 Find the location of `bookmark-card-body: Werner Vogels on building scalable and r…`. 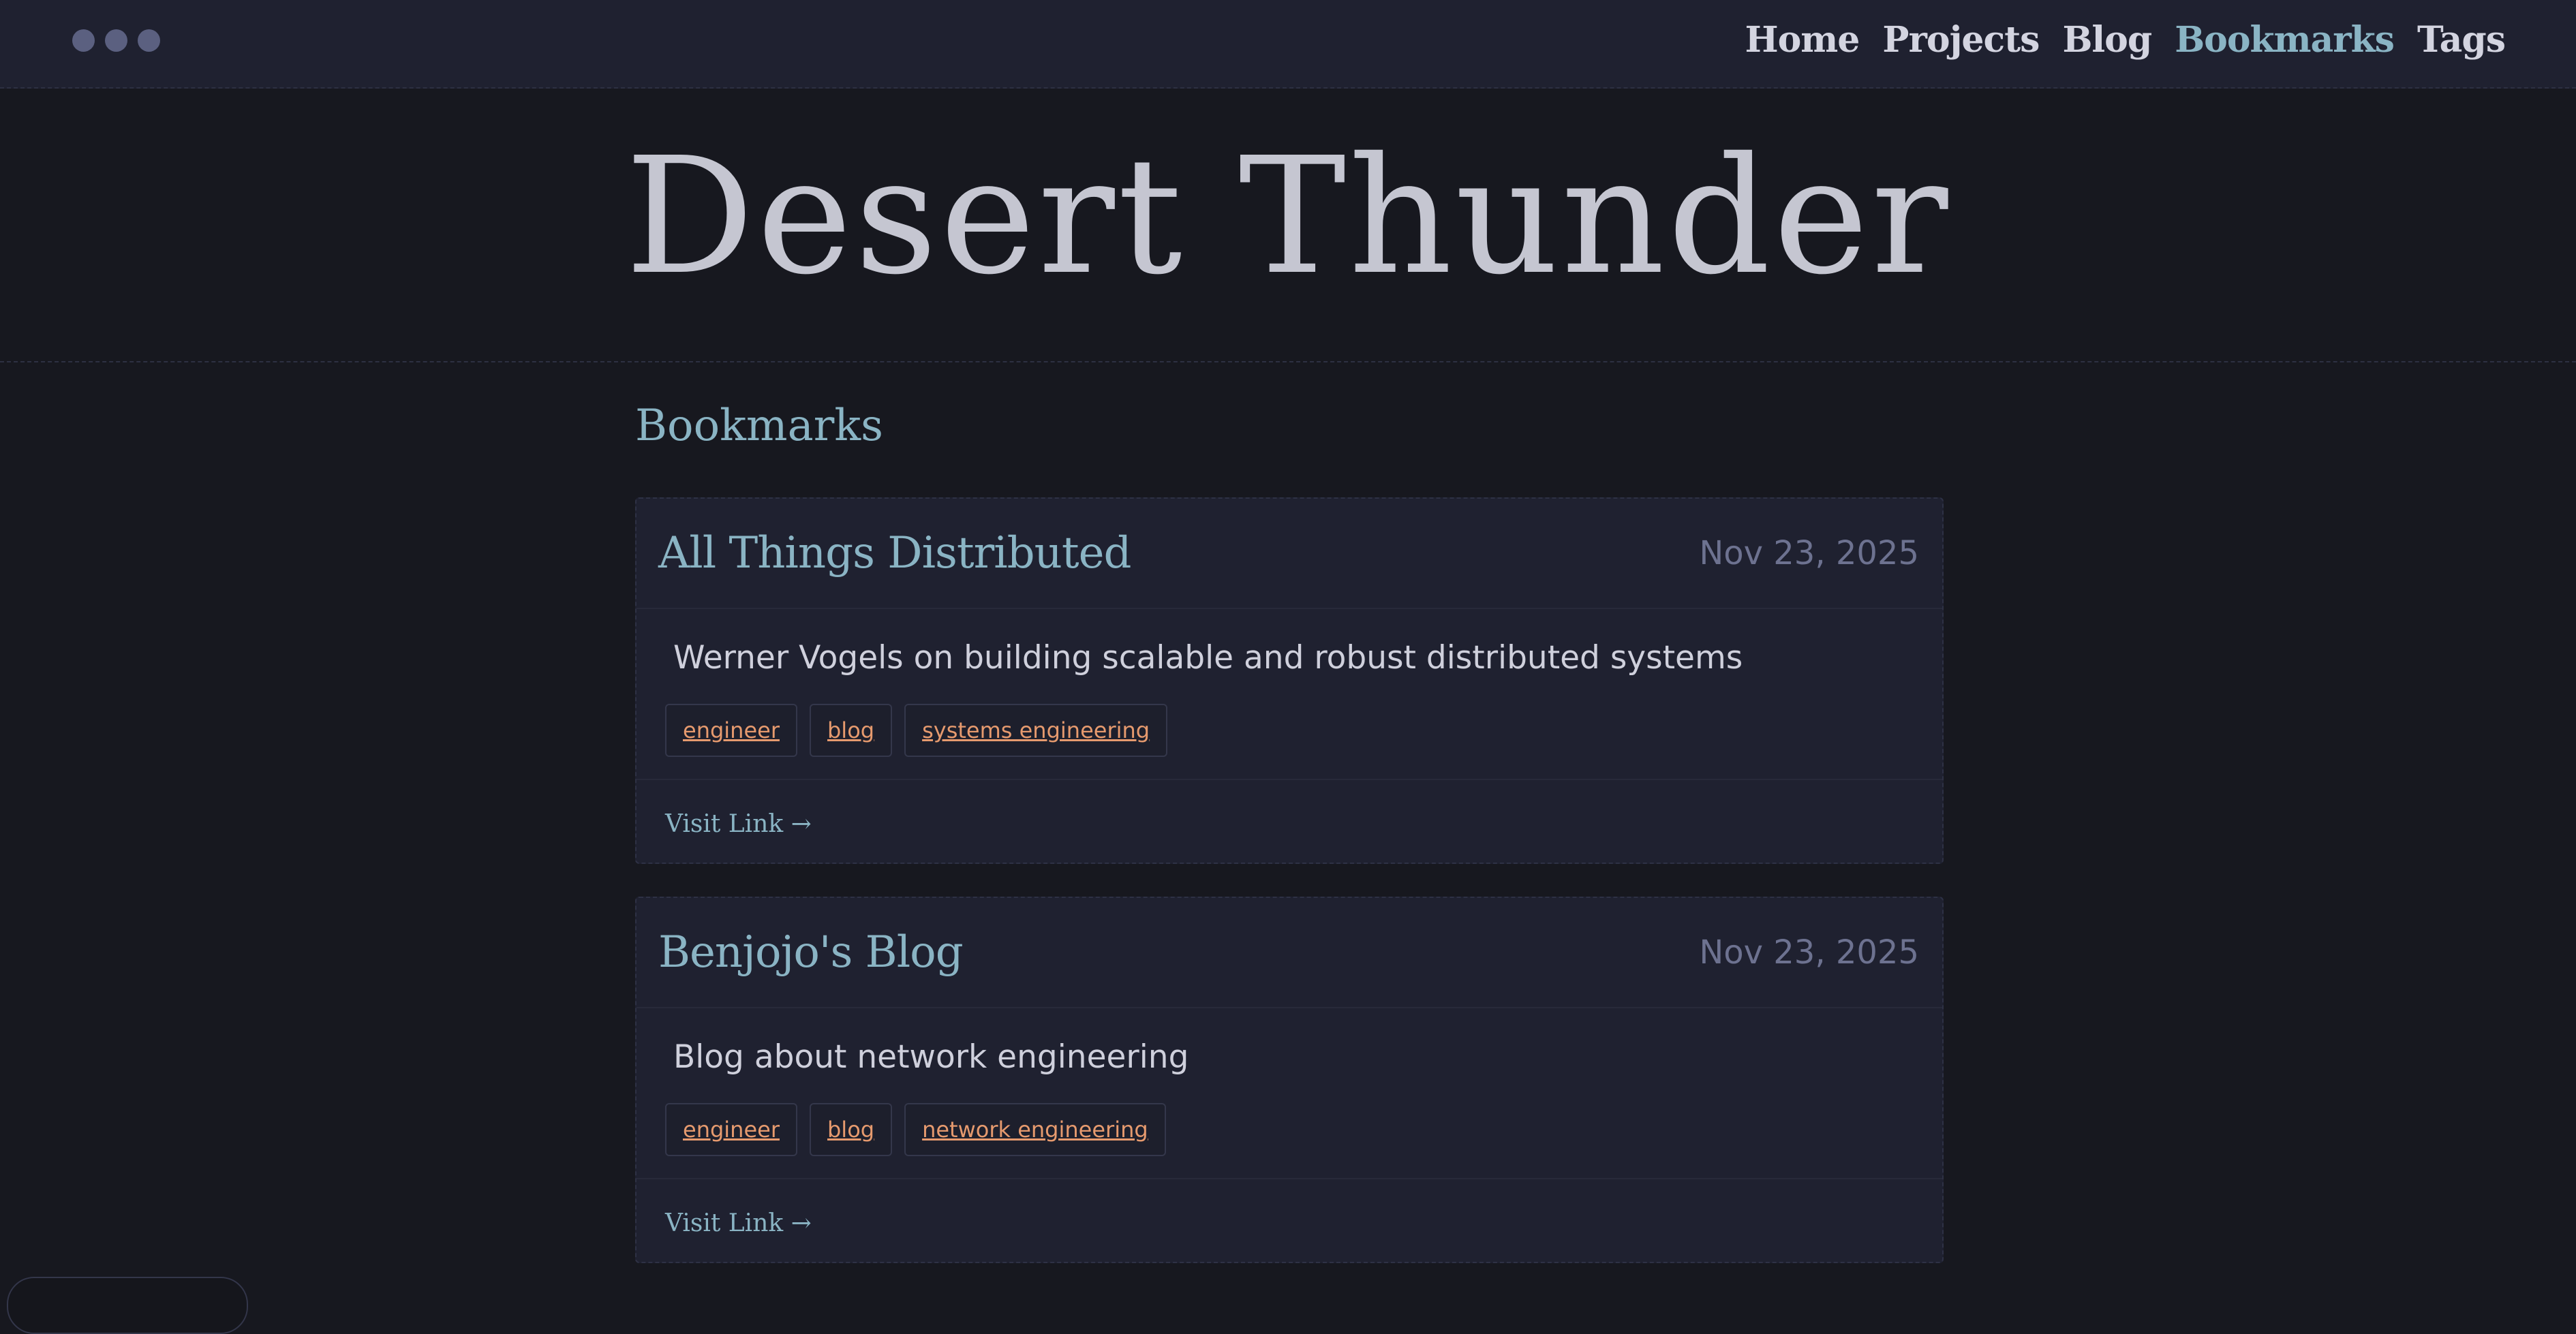

bookmark-card-body: Werner Vogels on building scalable and r… is located at coordinates (1289, 695).